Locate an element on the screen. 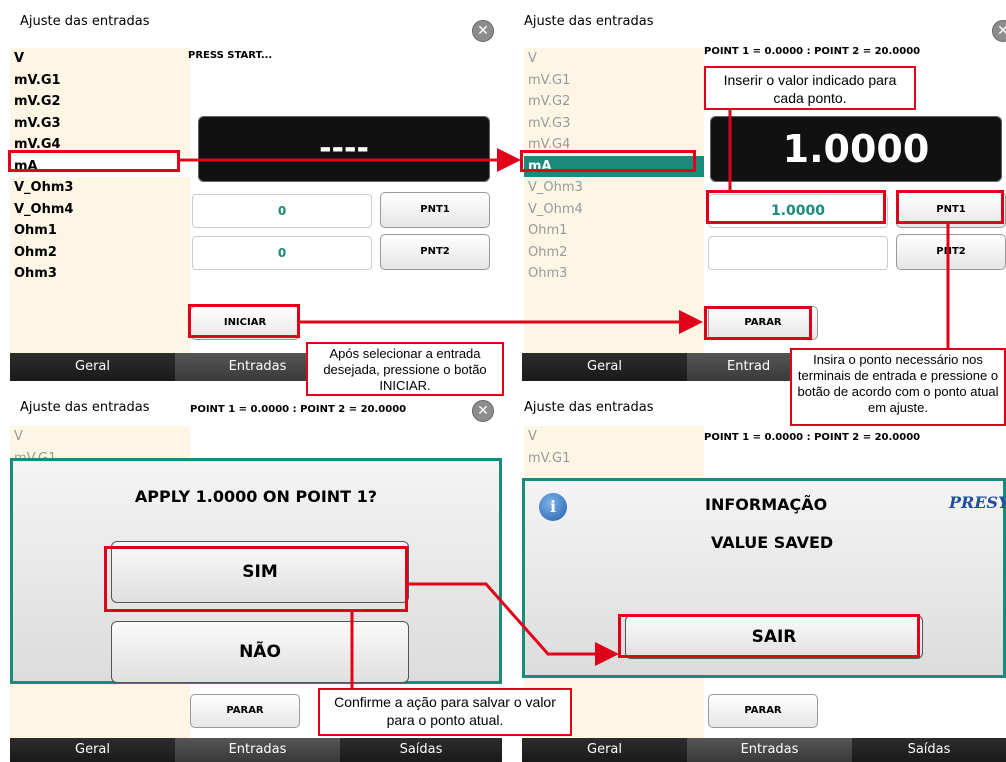  dialog-title: INFORMAÇÃO is located at coordinates (766, 504).